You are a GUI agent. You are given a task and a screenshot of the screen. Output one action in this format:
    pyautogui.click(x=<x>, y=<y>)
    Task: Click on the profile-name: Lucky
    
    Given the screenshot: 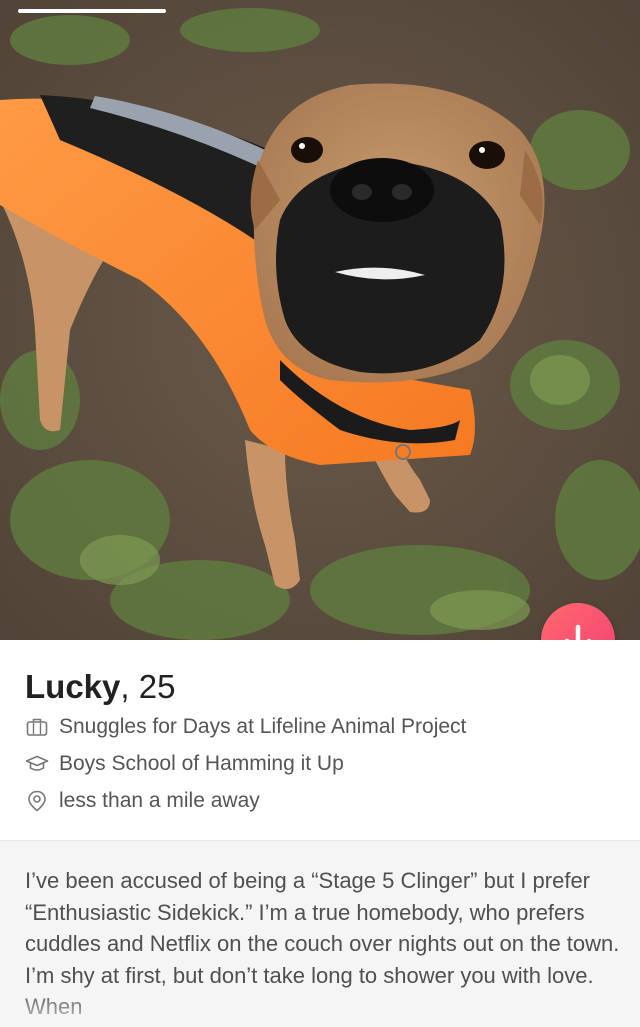 What is the action you would take?
    pyautogui.click(x=73, y=686)
    